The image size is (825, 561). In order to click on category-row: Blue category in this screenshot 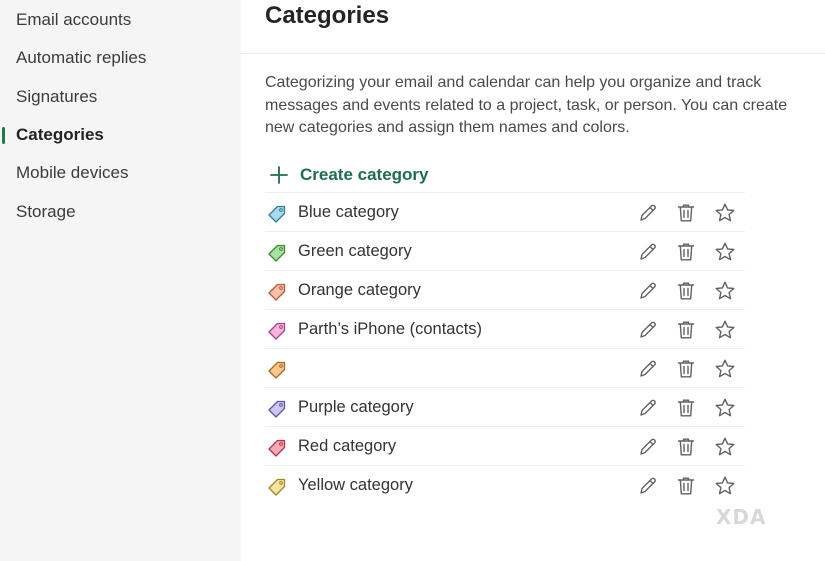, I will do `click(505, 211)`.